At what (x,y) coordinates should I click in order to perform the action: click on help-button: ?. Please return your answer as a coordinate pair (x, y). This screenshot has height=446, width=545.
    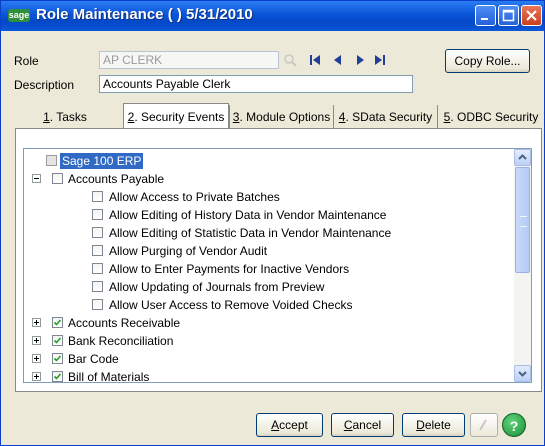
    Looking at the image, I should click on (514, 425).